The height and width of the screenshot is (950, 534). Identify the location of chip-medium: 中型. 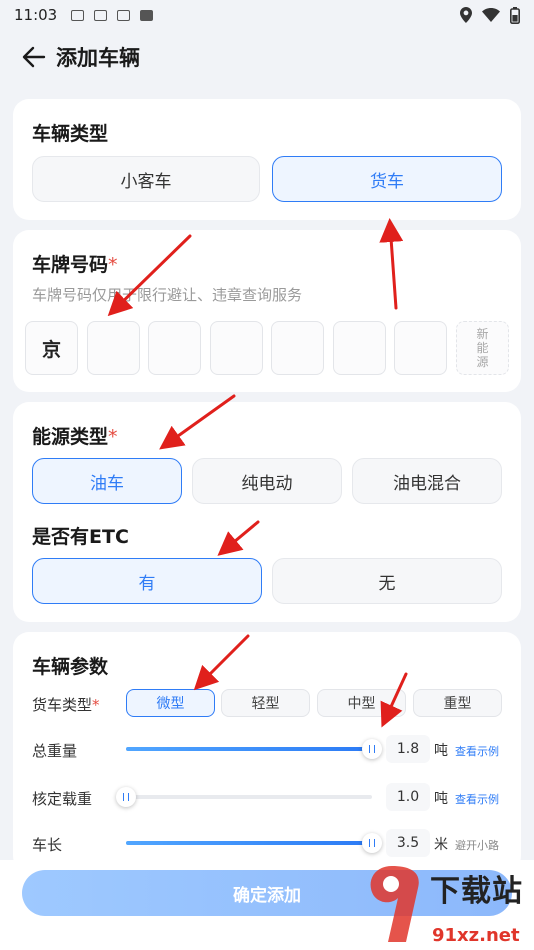
(361, 703).